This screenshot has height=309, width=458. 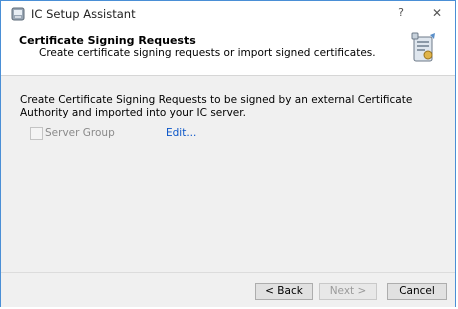 I want to click on next-button: Next >, so click(x=348, y=291).